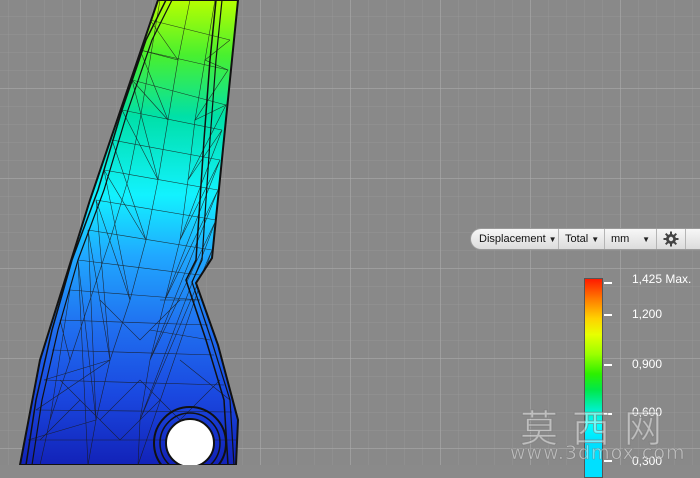 The height and width of the screenshot is (478, 700). What do you see at coordinates (593, 378) in the screenshot?
I see `color-scale-bar` at bounding box center [593, 378].